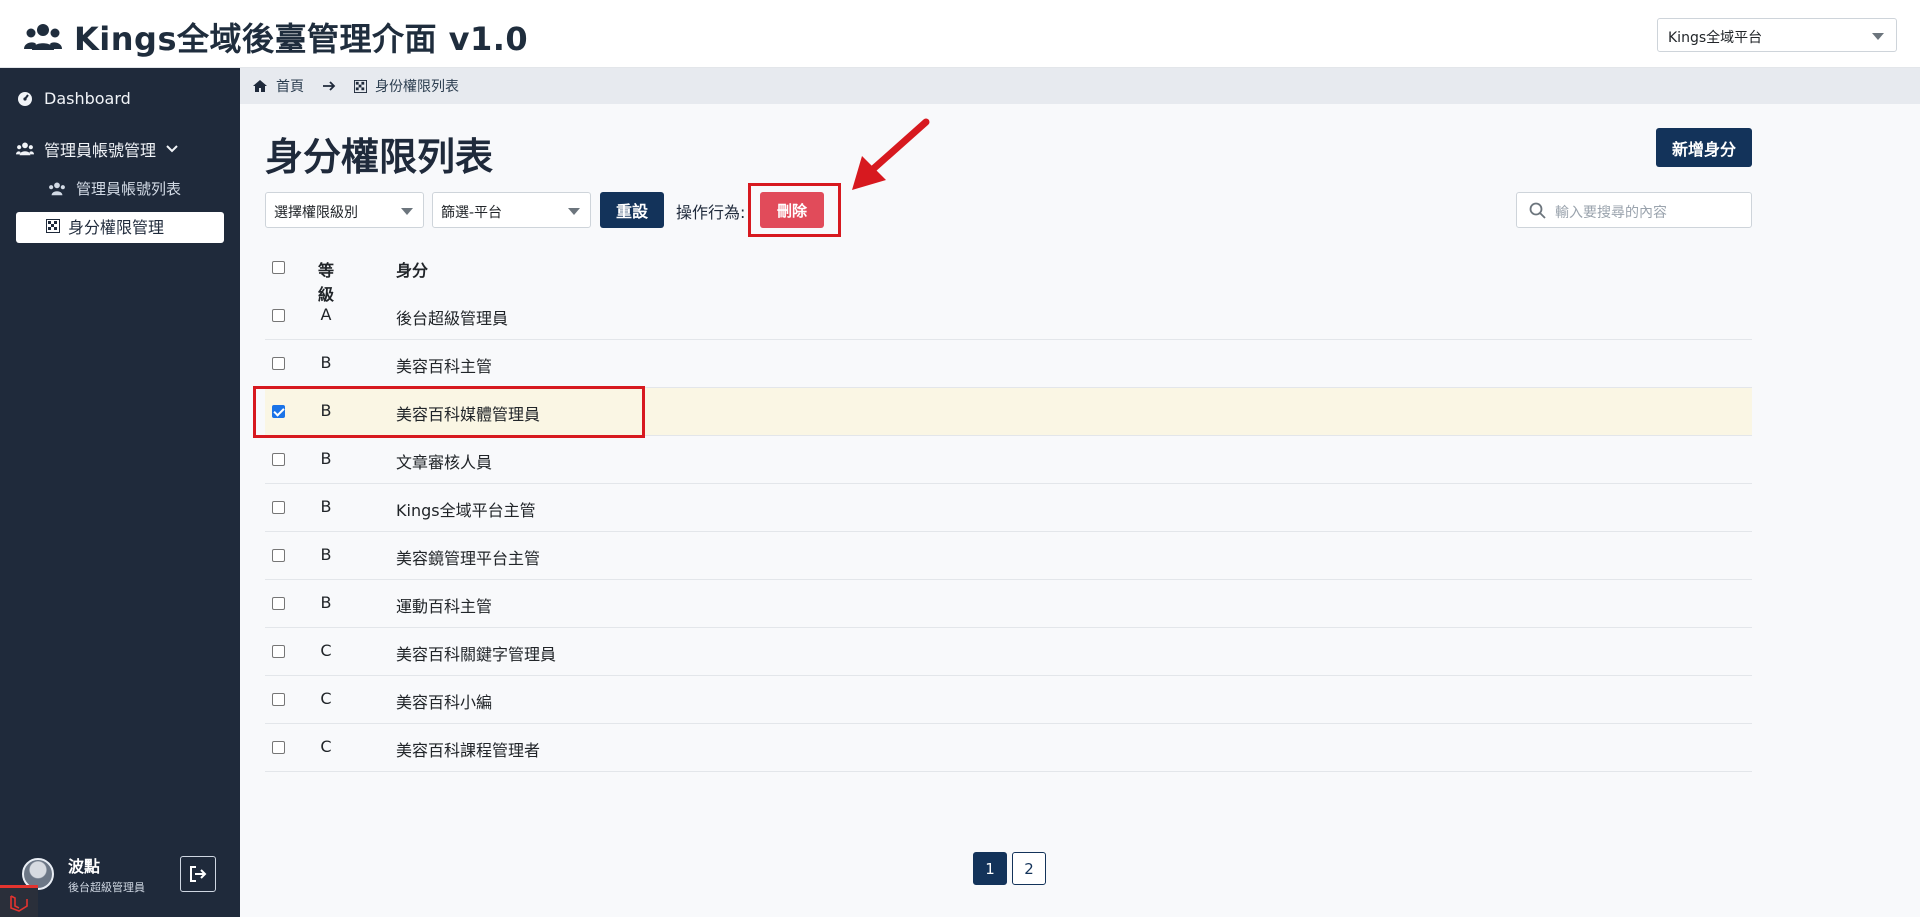 This screenshot has height=917, width=1920. I want to click on level-filter-select: 選擇權限級別, so click(344, 210).